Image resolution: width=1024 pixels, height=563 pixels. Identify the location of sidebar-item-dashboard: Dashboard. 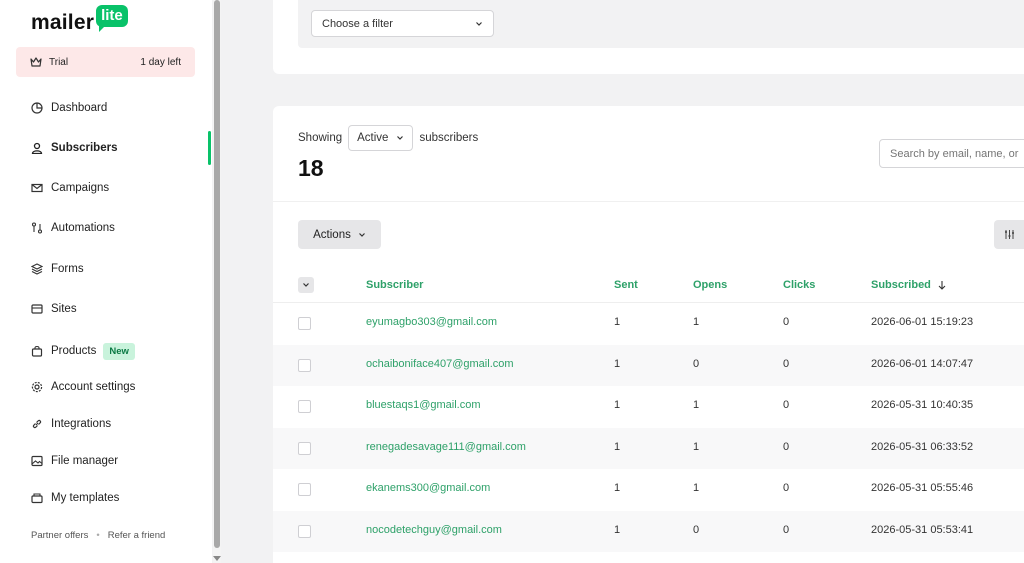
(69, 108).